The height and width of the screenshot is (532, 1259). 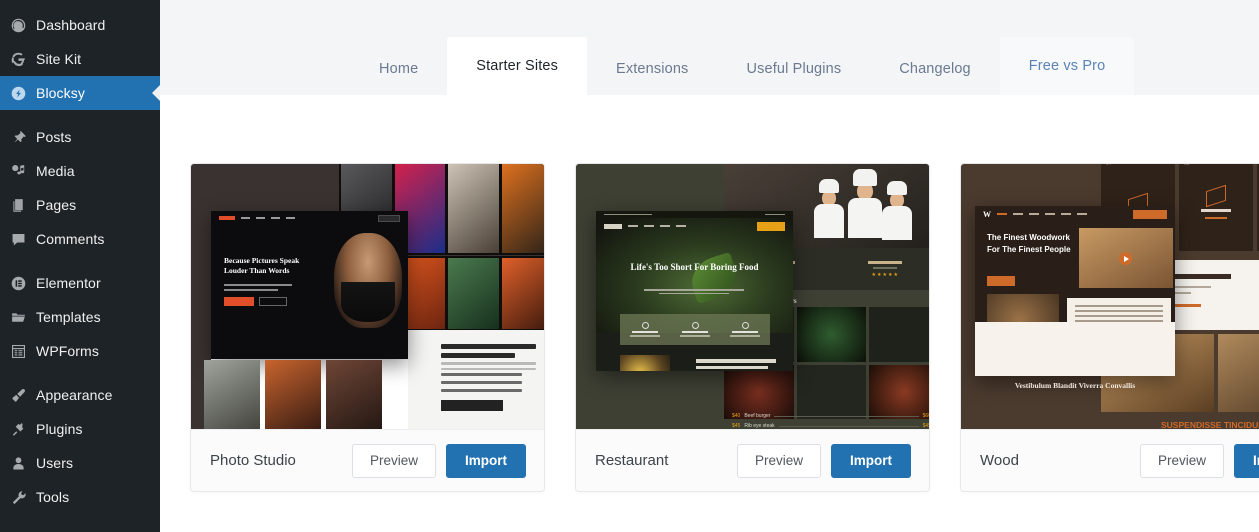 What do you see at coordinates (23, 497) in the screenshot?
I see `wrench-icon` at bounding box center [23, 497].